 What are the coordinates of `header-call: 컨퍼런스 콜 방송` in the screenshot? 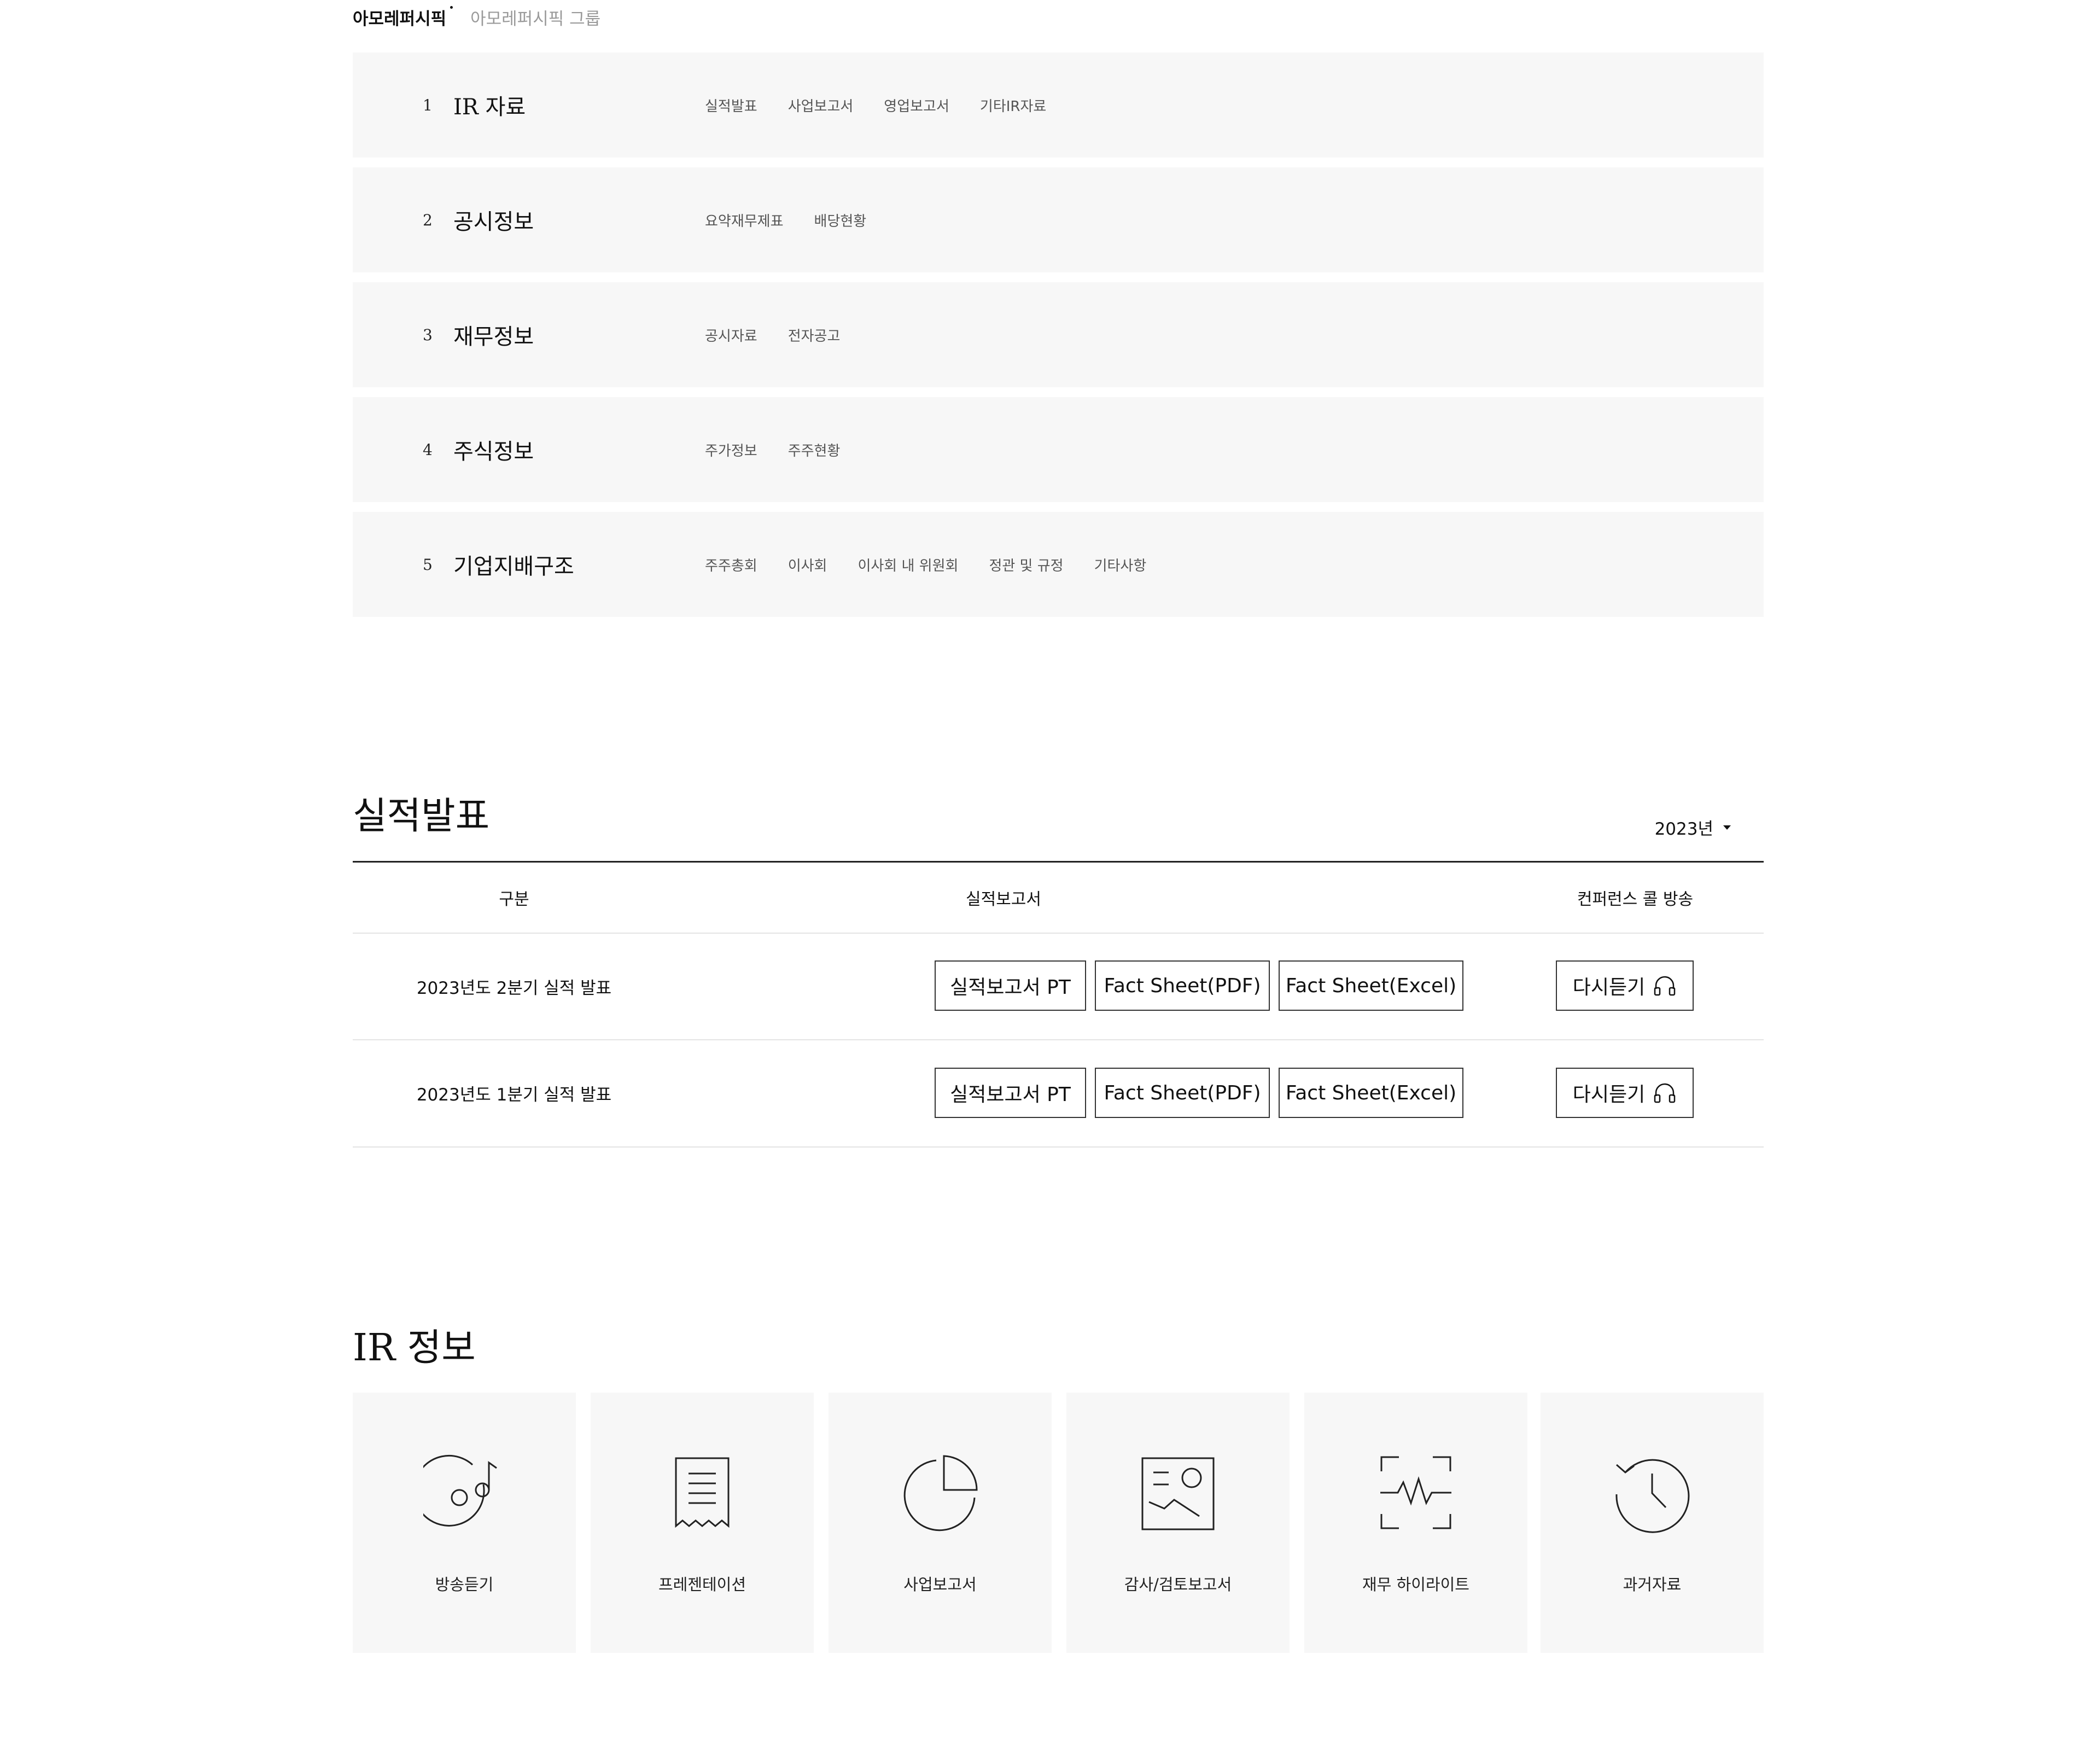 It's located at (1635, 899).